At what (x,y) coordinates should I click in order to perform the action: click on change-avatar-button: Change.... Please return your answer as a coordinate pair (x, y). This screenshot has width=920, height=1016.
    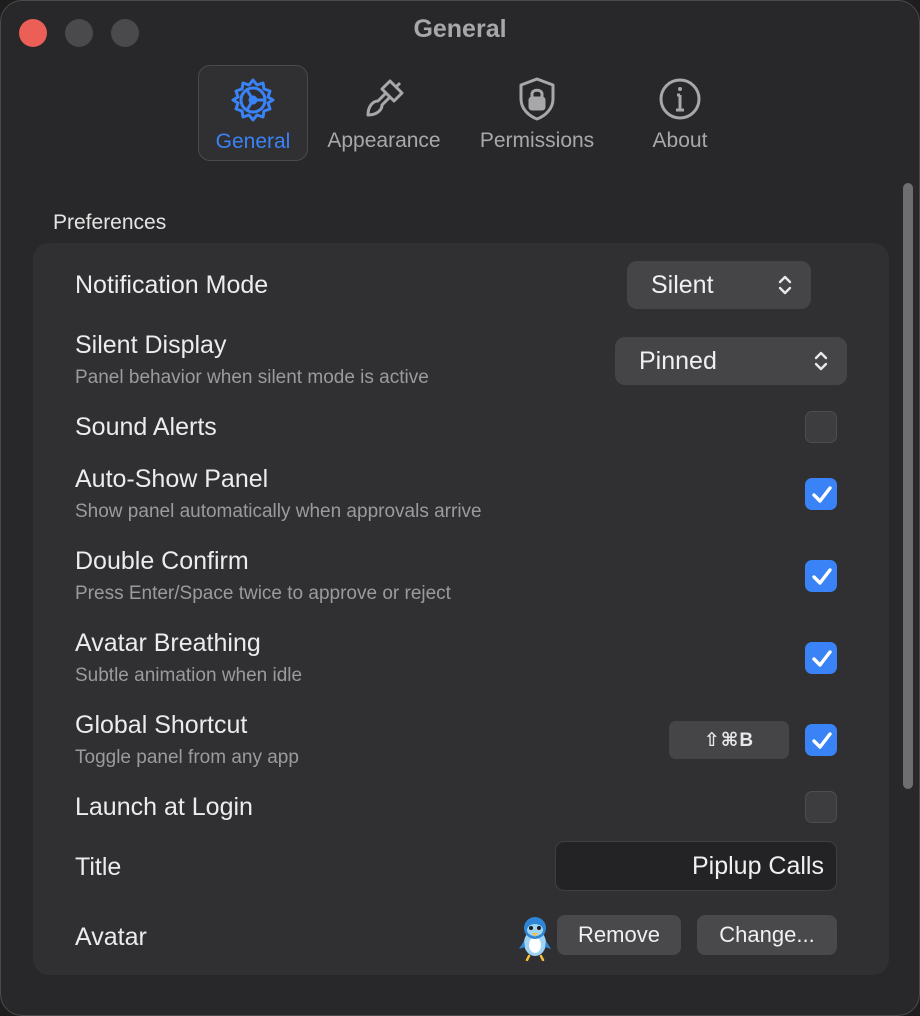
    Looking at the image, I should click on (767, 935).